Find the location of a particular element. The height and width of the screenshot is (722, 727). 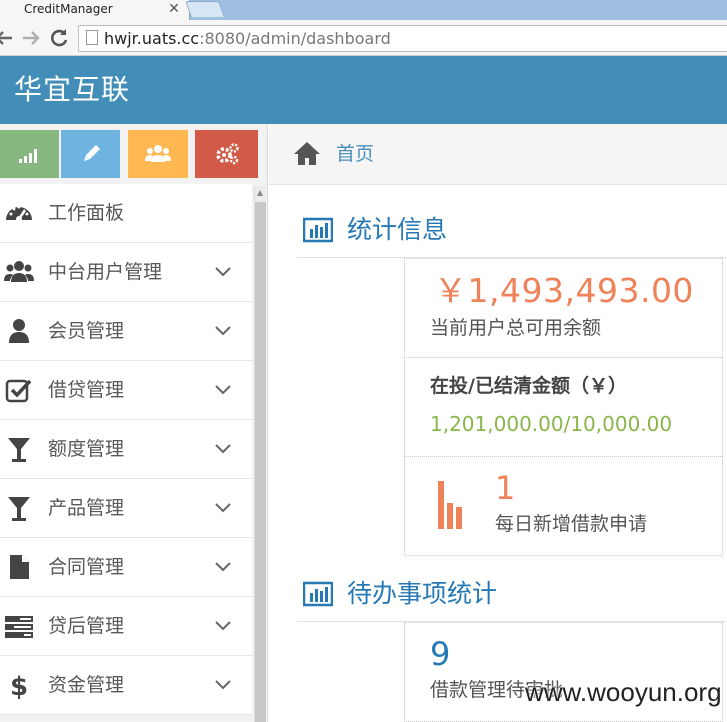

sidebar-item-credit-limit: 额度管理 is located at coordinates (126, 449).